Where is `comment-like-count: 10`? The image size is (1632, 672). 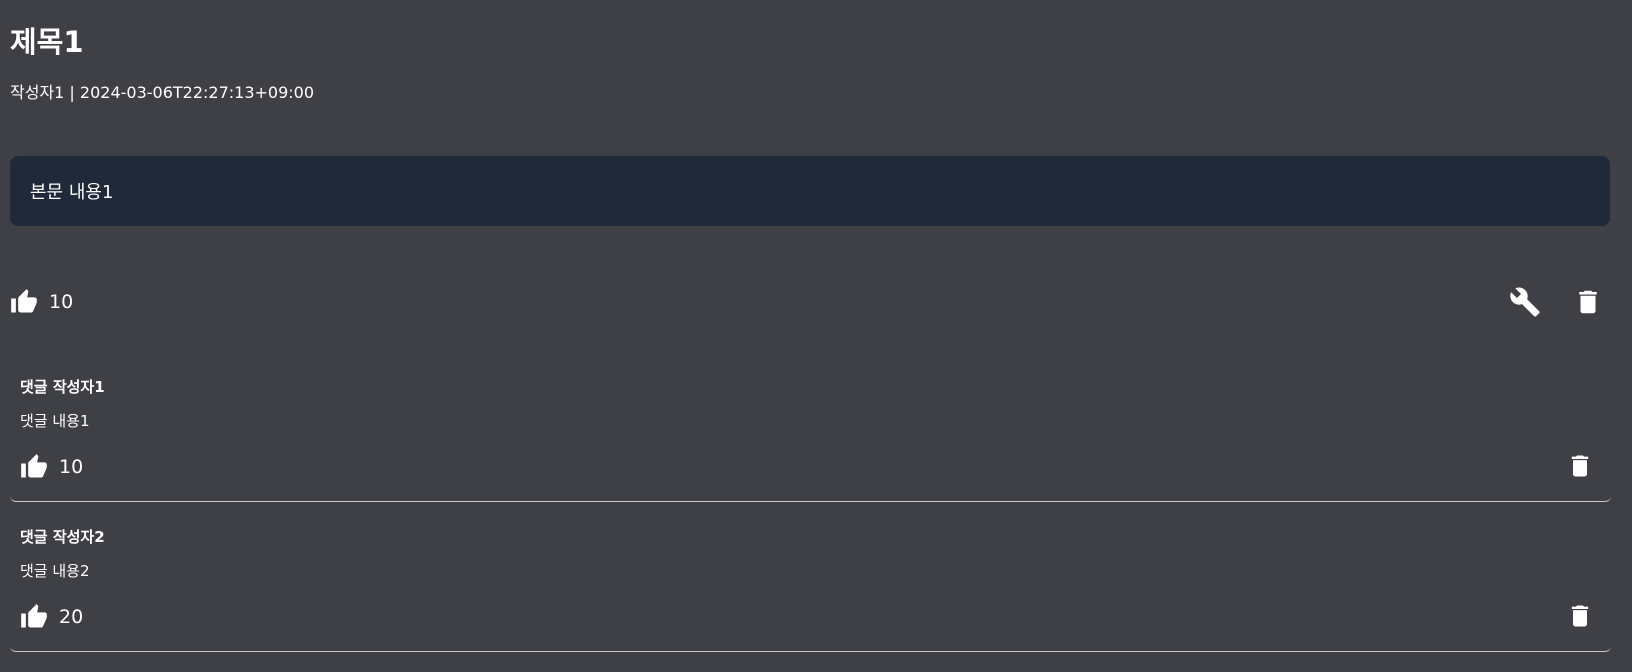
comment-like-count: 10 is located at coordinates (71, 467).